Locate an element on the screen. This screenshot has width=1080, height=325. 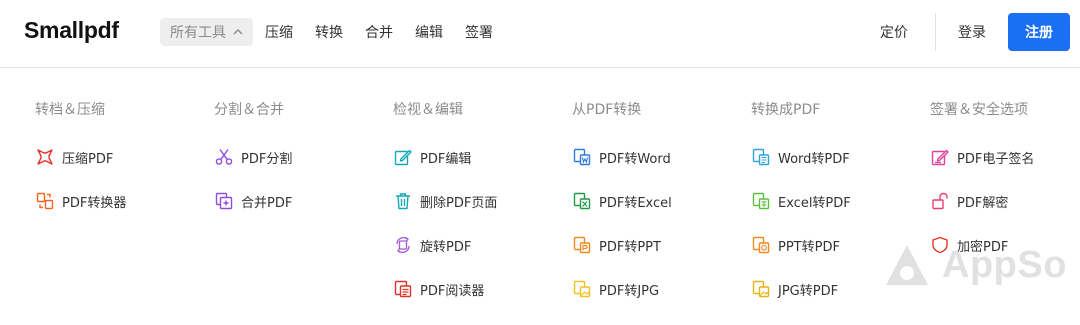
menu-item-compress-pdf: 压缩PDF is located at coordinates (74, 157).